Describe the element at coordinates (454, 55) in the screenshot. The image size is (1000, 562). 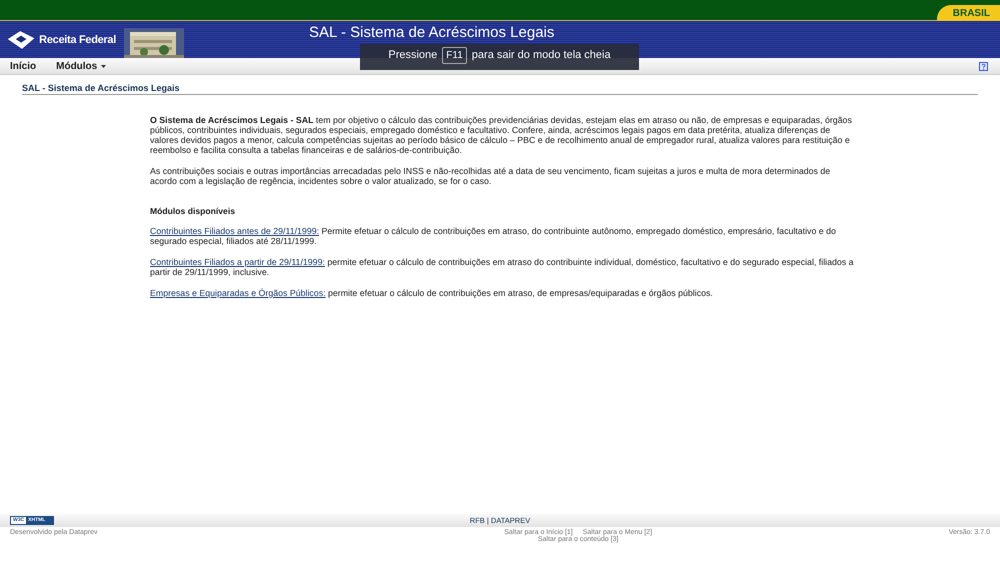
I see `key-badge: F11` at that location.